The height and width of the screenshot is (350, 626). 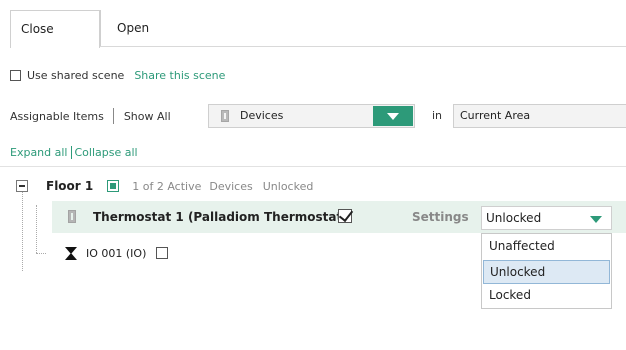 What do you see at coordinates (225, 116) in the screenshot?
I see `device-icon` at bounding box center [225, 116].